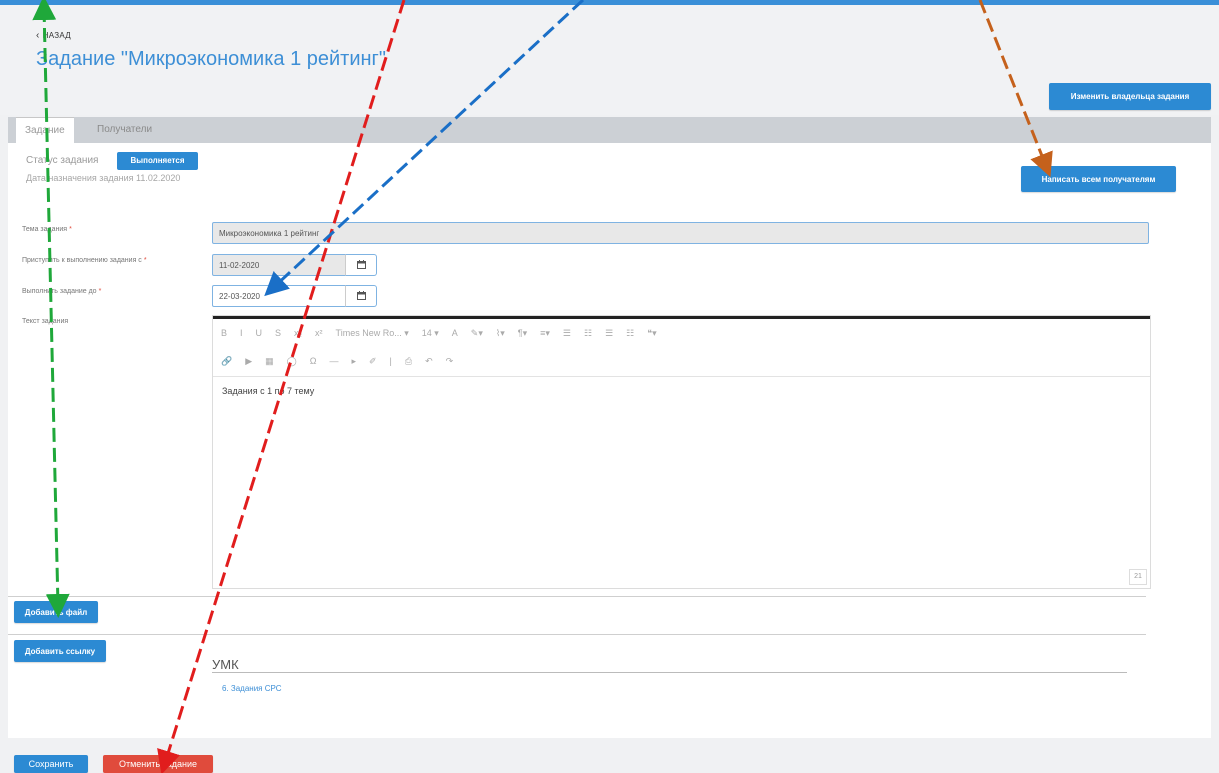  Describe the element at coordinates (45, 130) in the screenshot. I see `tab-task: Задание` at that location.